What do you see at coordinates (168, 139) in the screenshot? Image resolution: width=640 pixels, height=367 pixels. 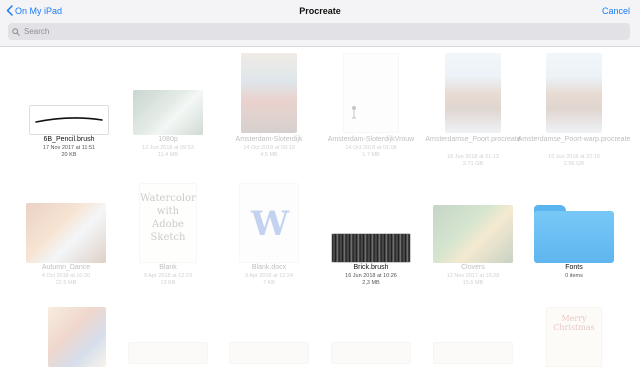 I see `file-name: 1080p` at bounding box center [168, 139].